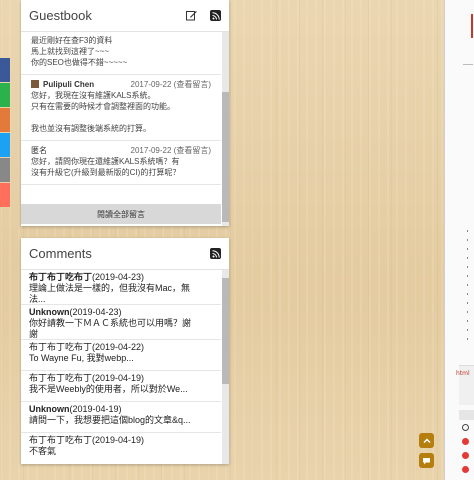 This screenshot has width=474, height=480. What do you see at coordinates (121, 53) in the screenshot?
I see `guestbook-entry: 最近剛好在查F3的資料 馬上就找到這裡了~~~ 你的SEO也做得不錯~~~~~` at bounding box center [121, 53].